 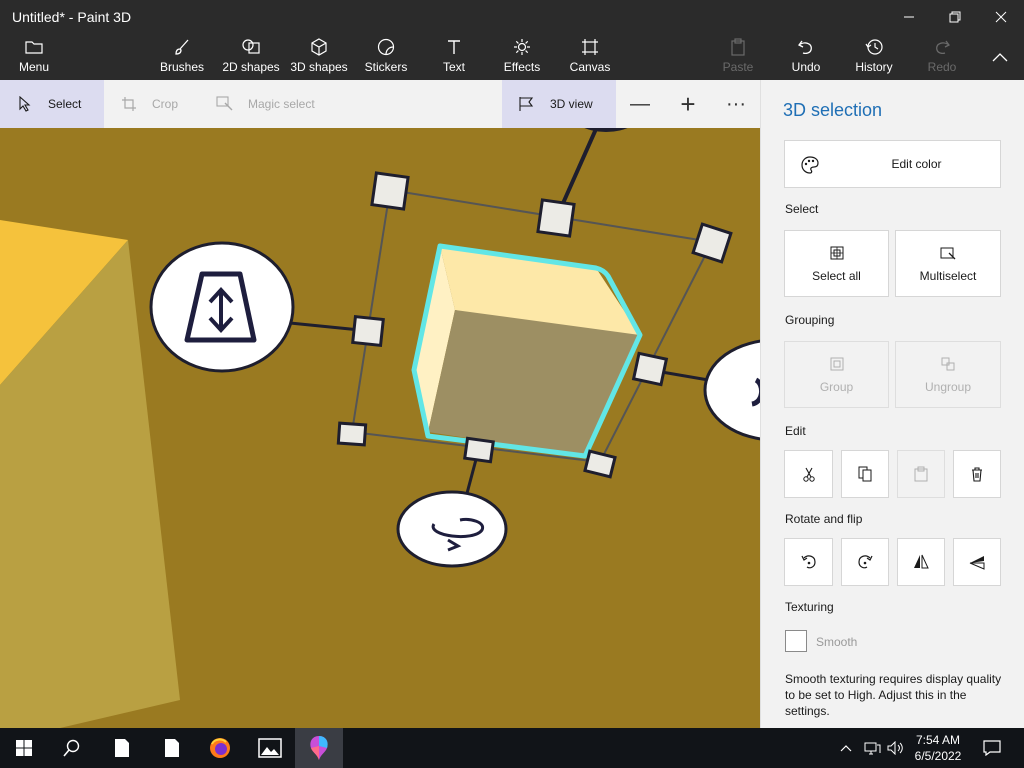 What do you see at coordinates (590, 57) in the screenshot?
I see `canvas-button: Canvas` at bounding box center [590, 57].